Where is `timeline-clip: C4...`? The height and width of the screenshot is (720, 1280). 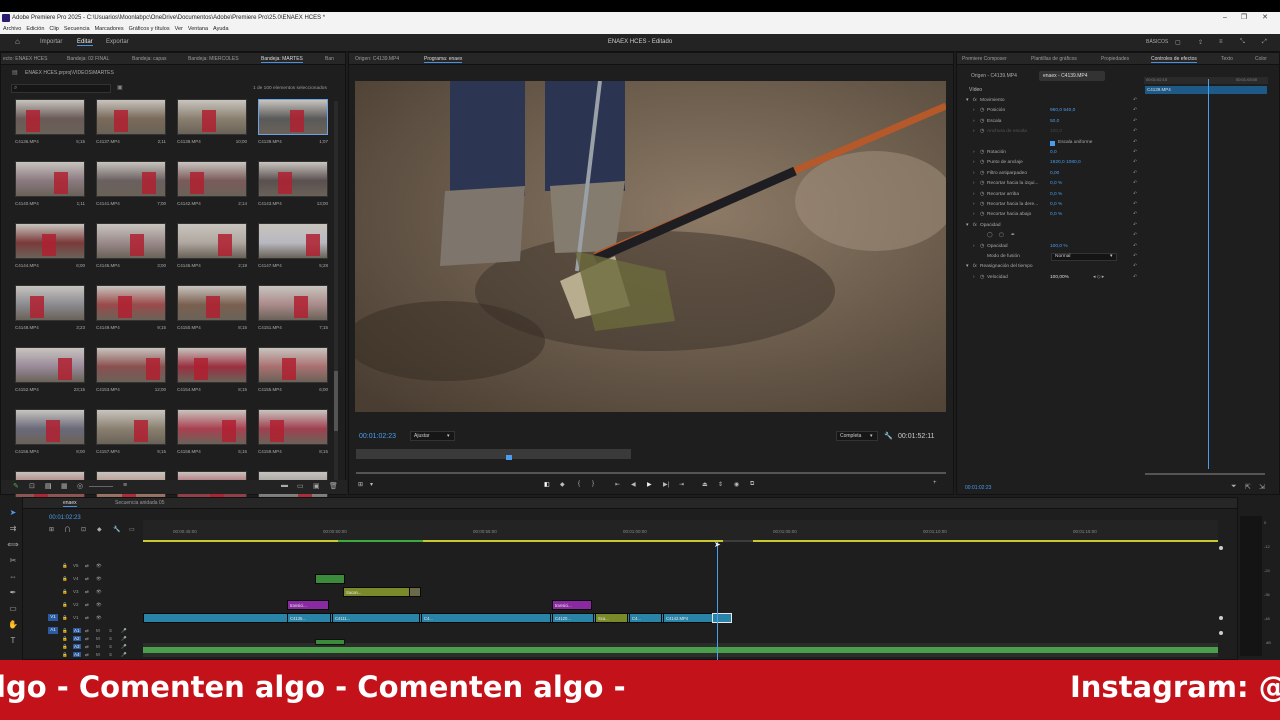
timeline-clip: C4... is located at coordinates (645, 618).